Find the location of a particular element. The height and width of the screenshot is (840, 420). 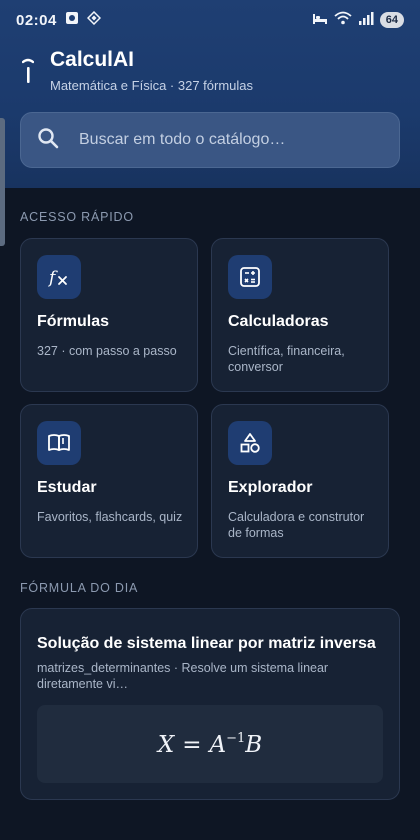

search-bar is located at coordinates (210, 140).